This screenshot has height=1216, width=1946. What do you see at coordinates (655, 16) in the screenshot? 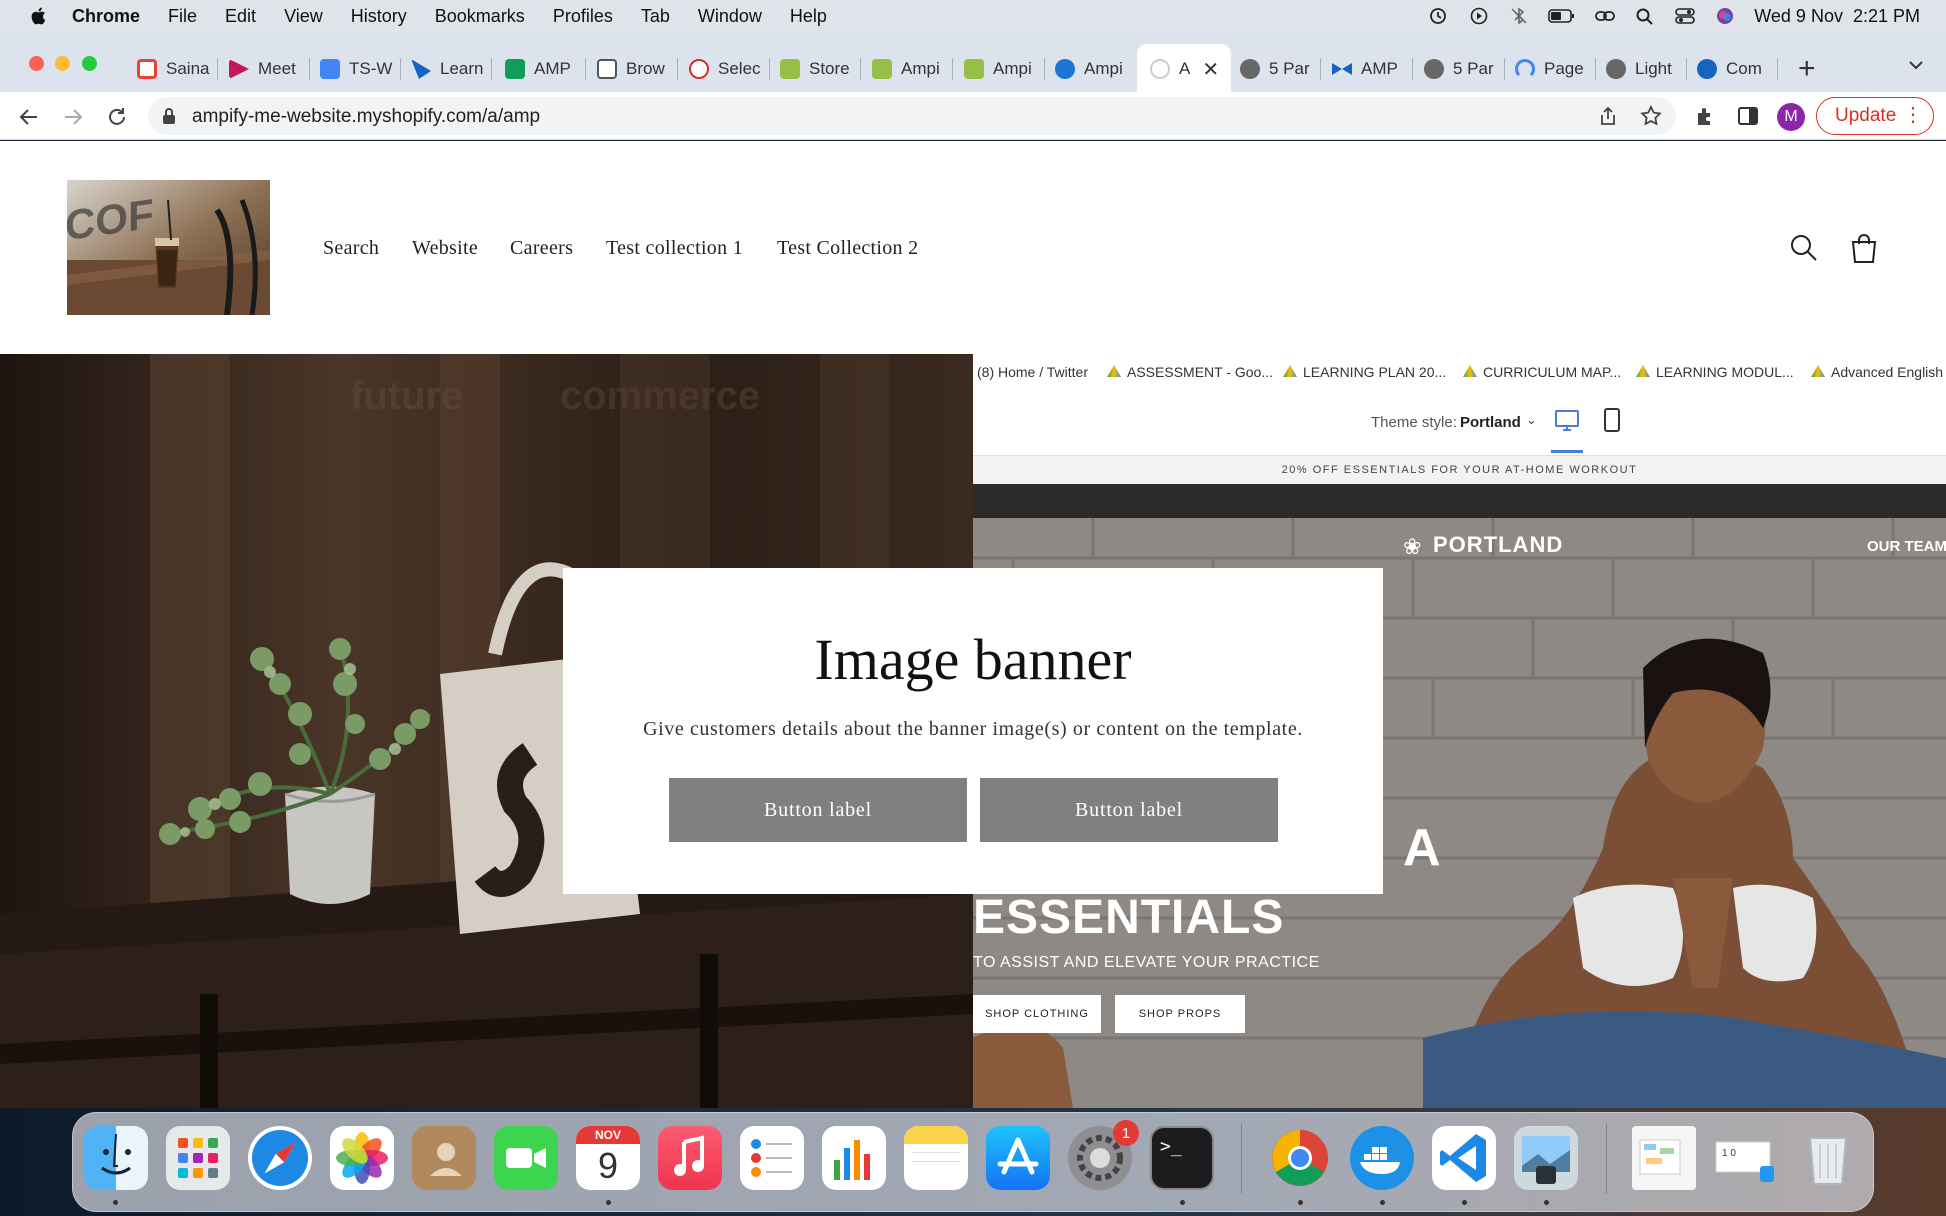
I see `menu-tab: Tab` at bounding box center [655, 16].